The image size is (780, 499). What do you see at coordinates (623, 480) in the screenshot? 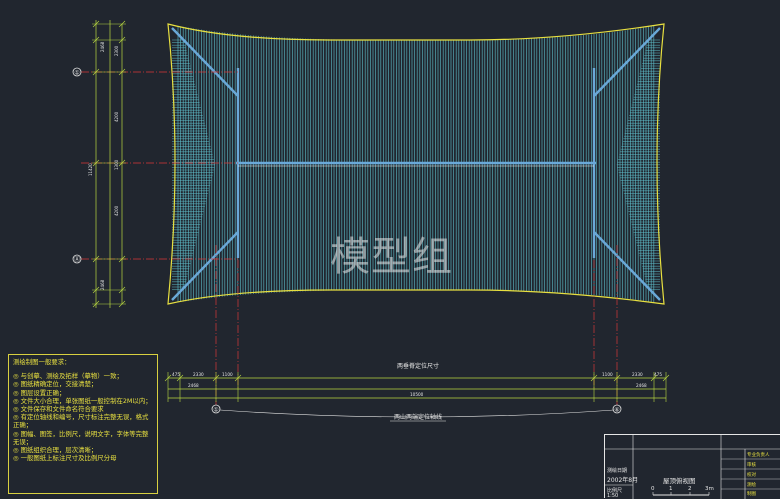
I see `date-value: 2002年8月` at bounding box center [623, 480].